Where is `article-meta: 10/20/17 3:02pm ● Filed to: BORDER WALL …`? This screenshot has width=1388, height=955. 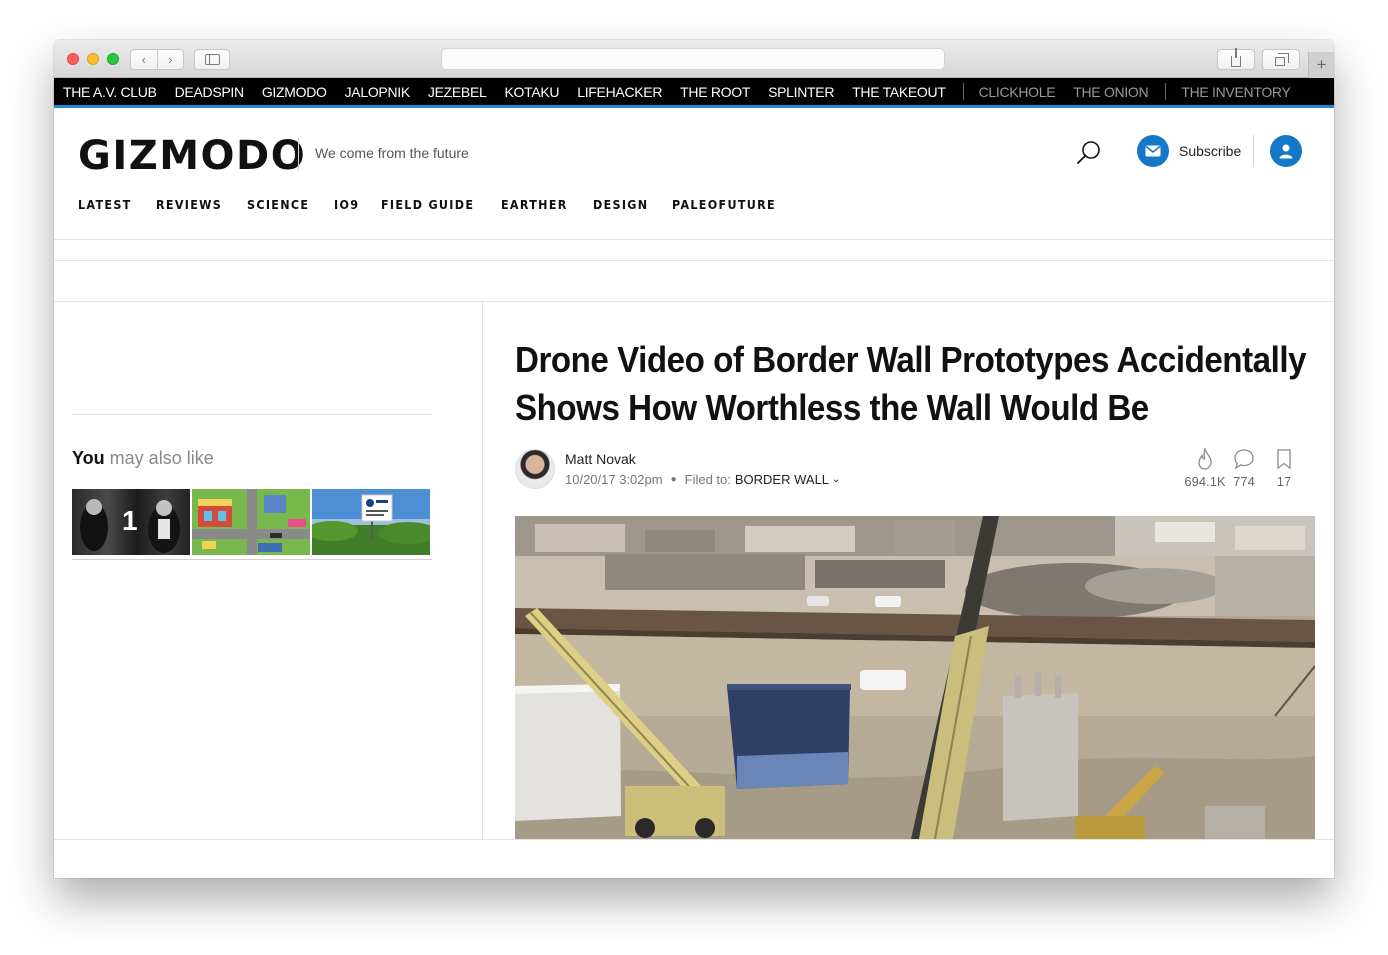 article-meta: 10/20/17 3:02pm ● Filed to: BORDER WALL … is located at coordinates (702, 479).